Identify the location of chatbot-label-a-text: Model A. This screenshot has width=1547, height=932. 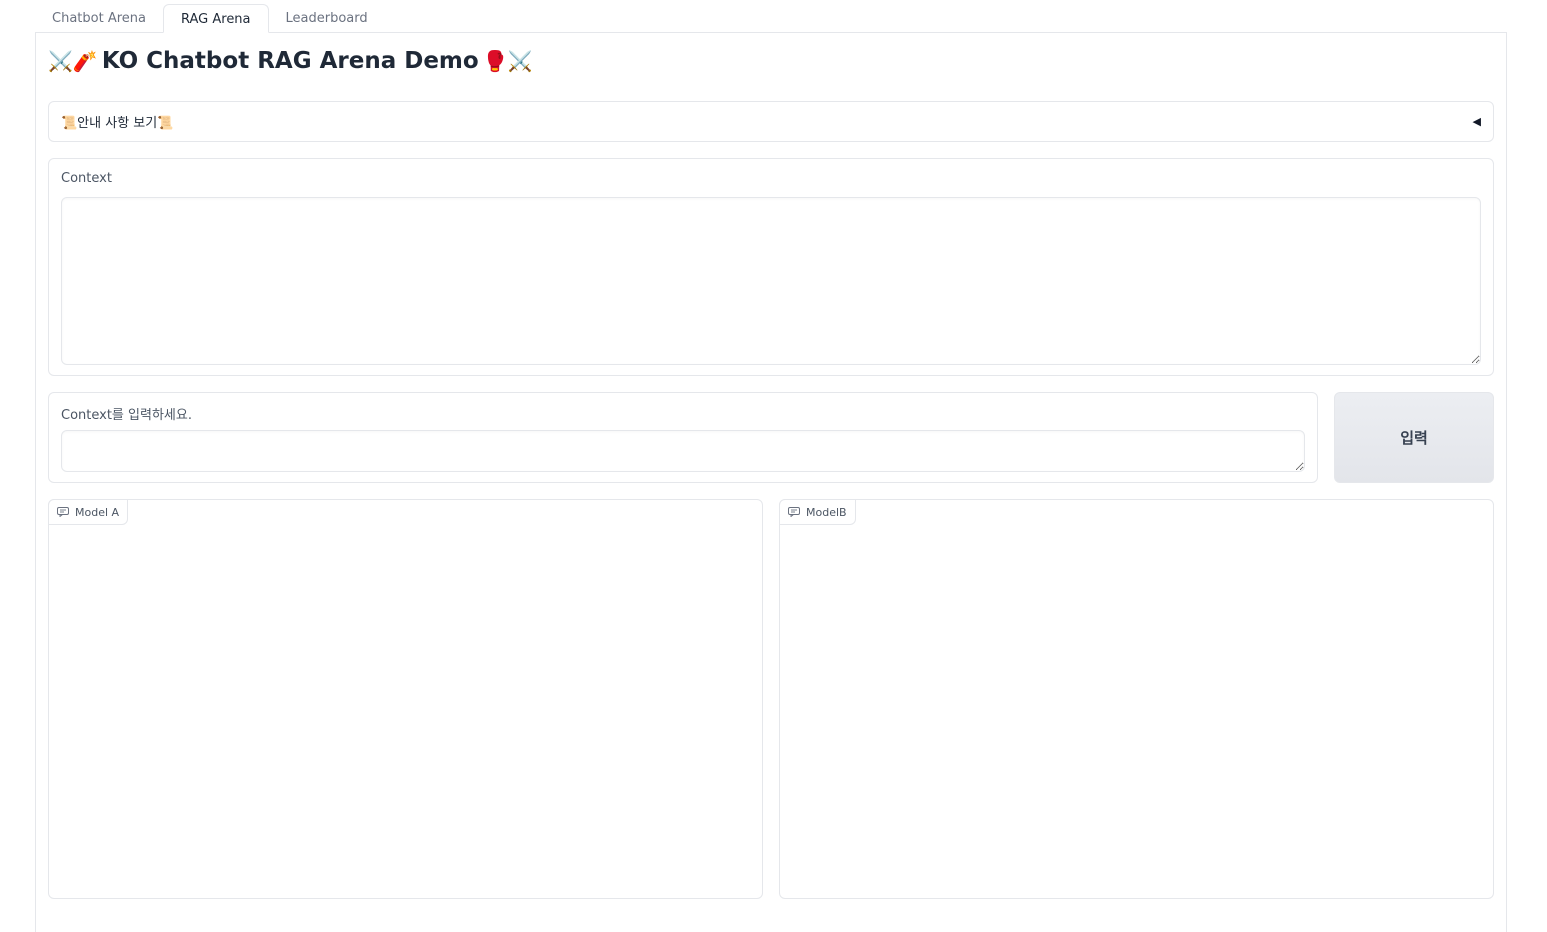
(97, 512).